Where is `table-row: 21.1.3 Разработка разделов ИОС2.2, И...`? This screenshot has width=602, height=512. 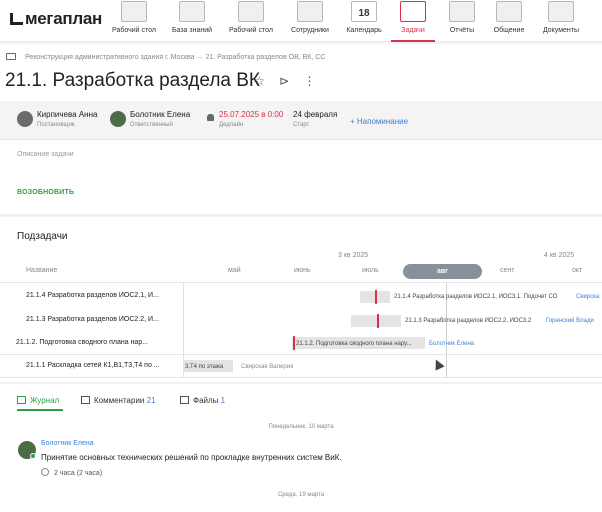 table-row: 21.1.3 Разработка разделов ИОС2.2, И... is located at coordinates (102, 319).